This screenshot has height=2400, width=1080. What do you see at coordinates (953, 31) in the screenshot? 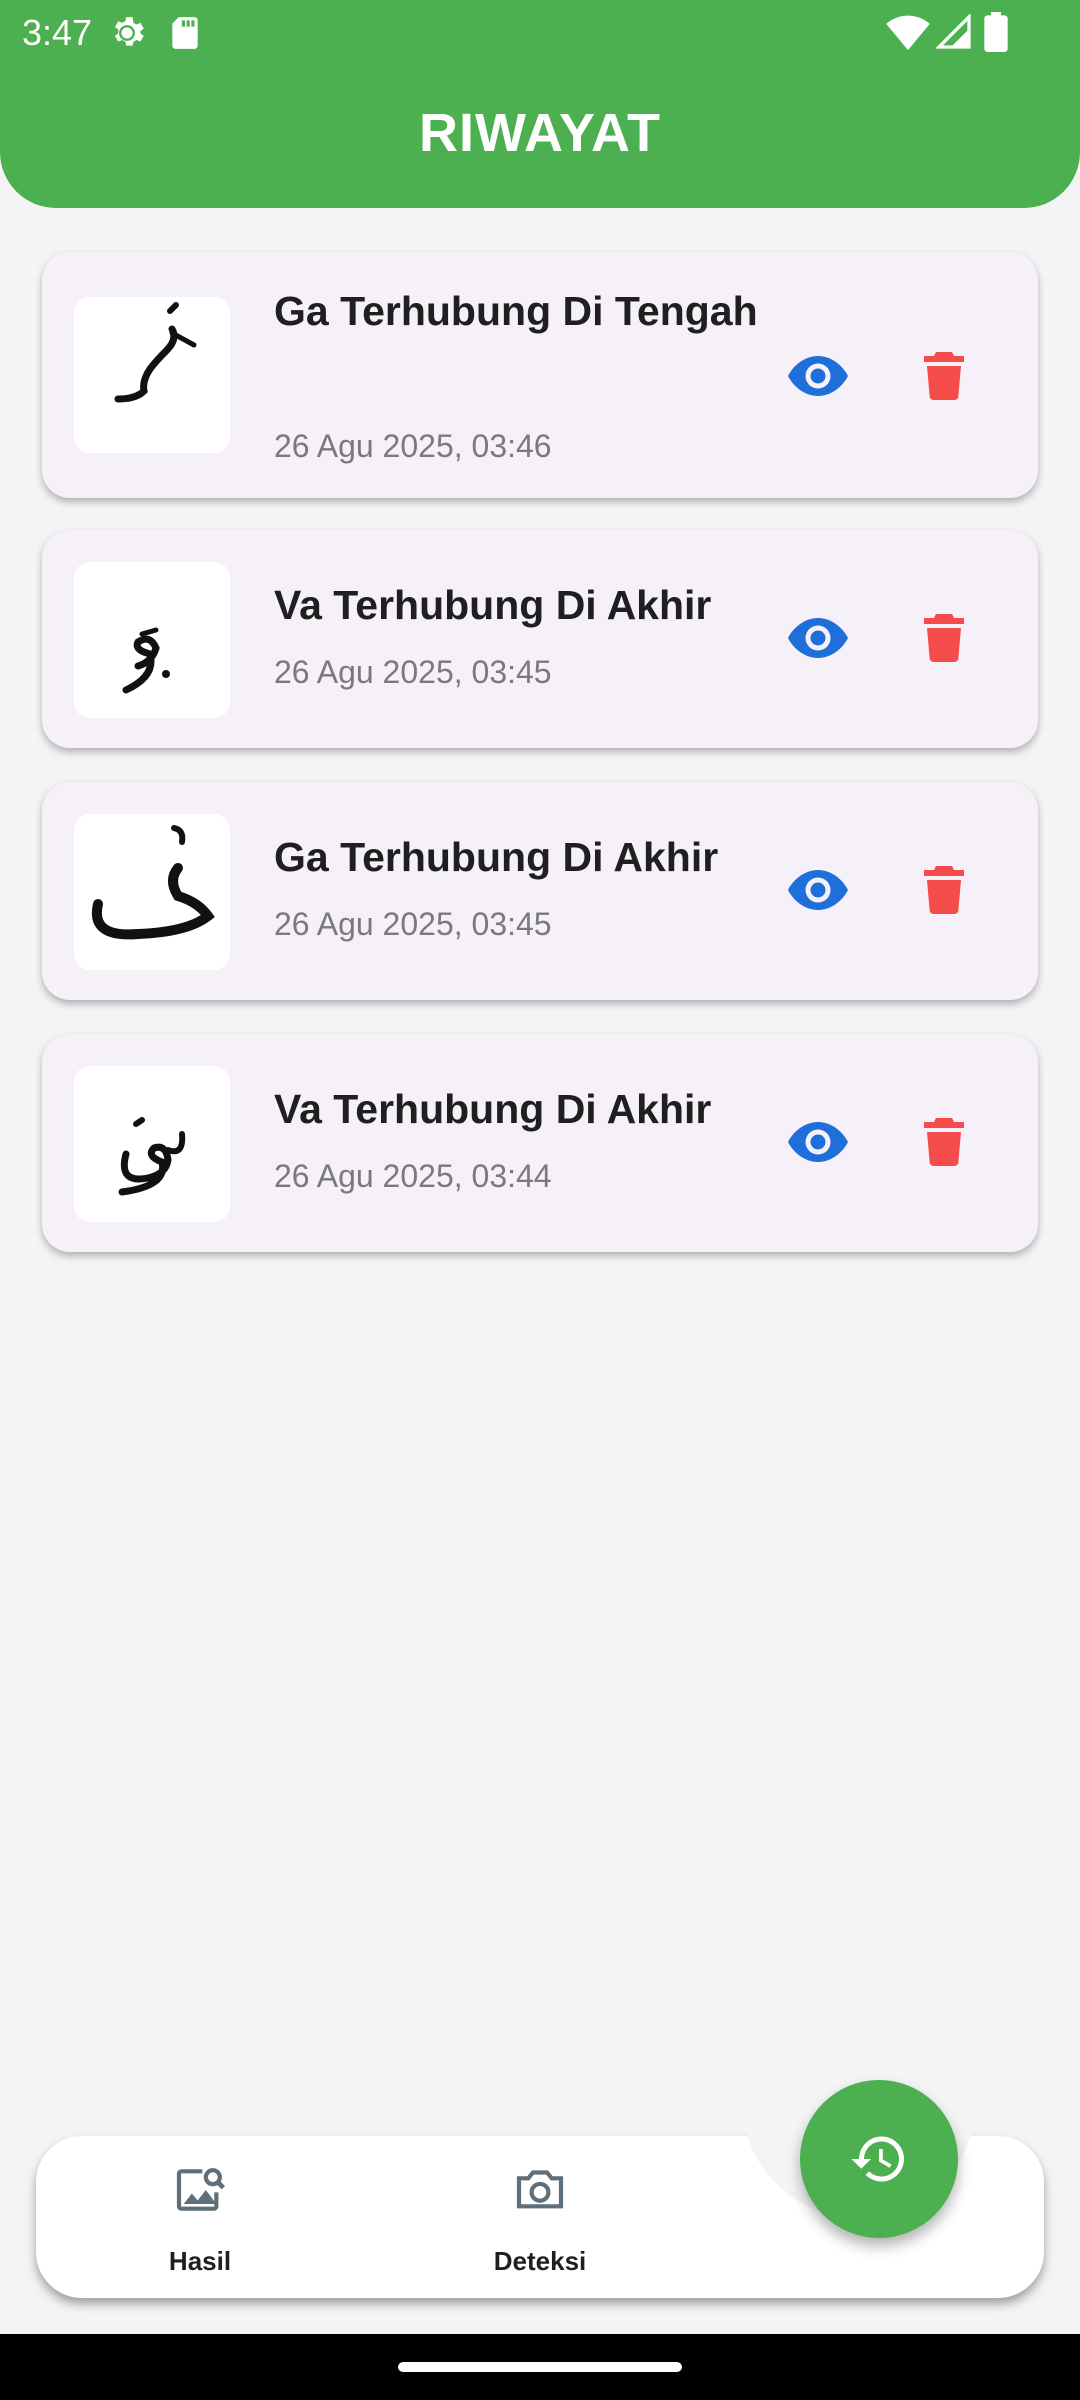
I see `cellular-status-icon` at bounding box center [953, 31].